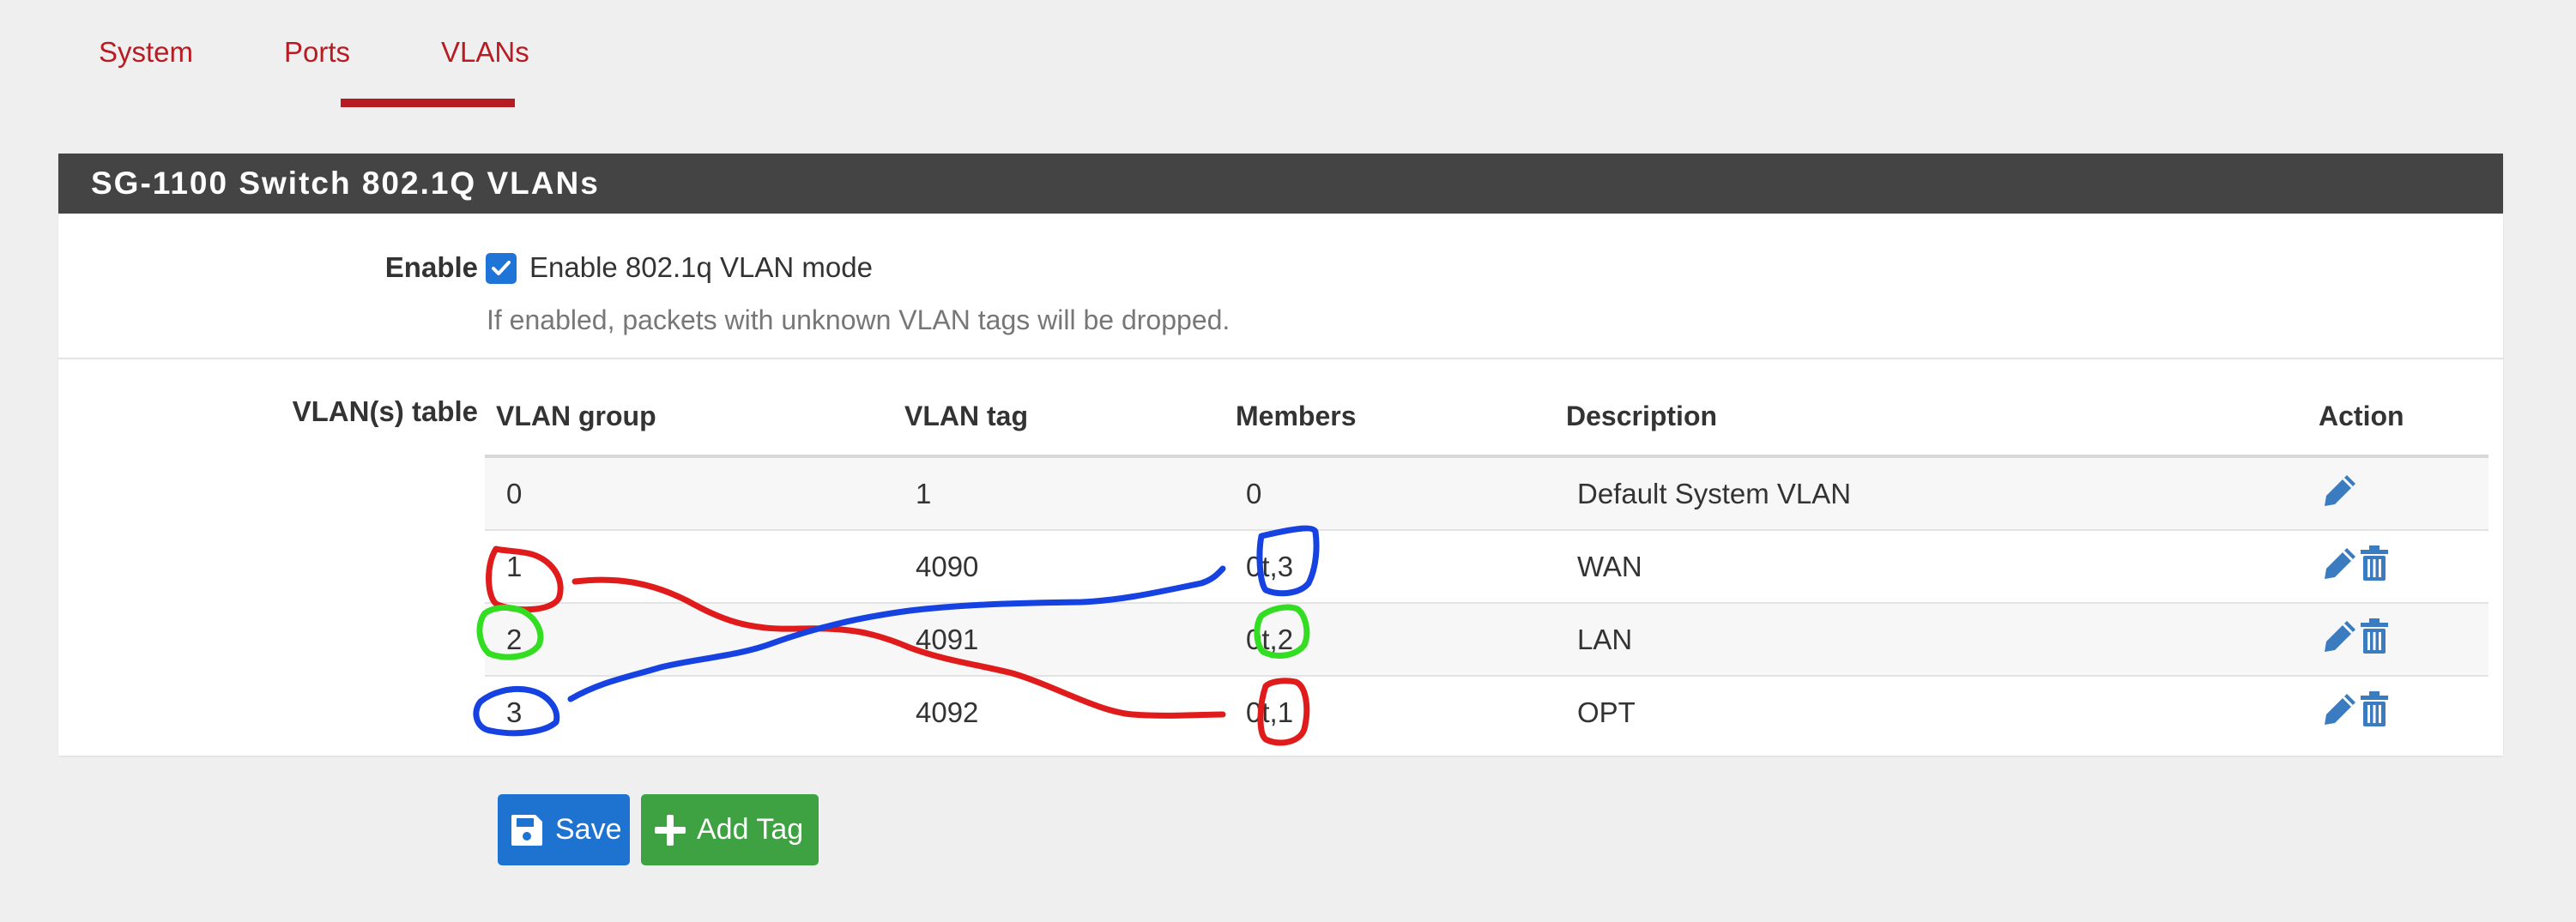 The width and height of the screenshot is (2576, 922). What do you see at coordinates (670, 834) in the screenshot?
I see `plus-icon` at bounding box center [670, 834].